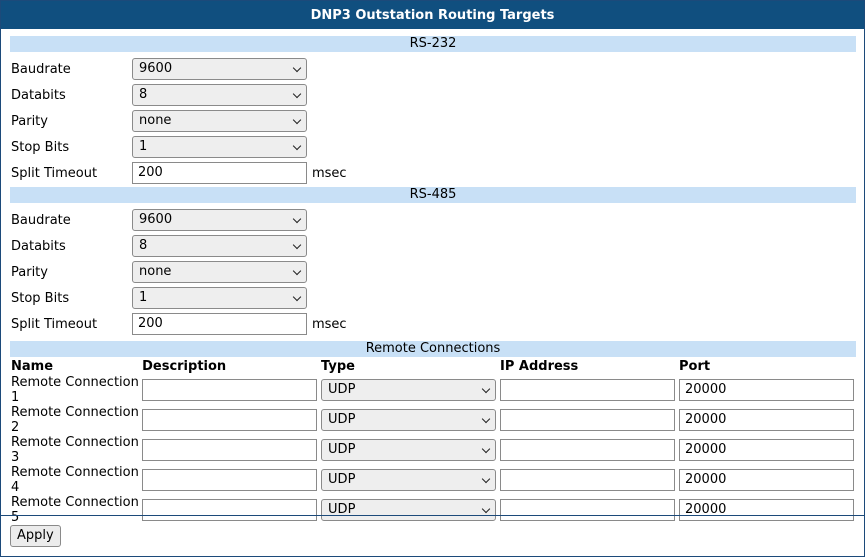 The height and width of the screenshot is (560, 866). Describe the element at coordinates (143, 146) in the screenshot. I see `rs232-stopbits-value: 1` at that location.